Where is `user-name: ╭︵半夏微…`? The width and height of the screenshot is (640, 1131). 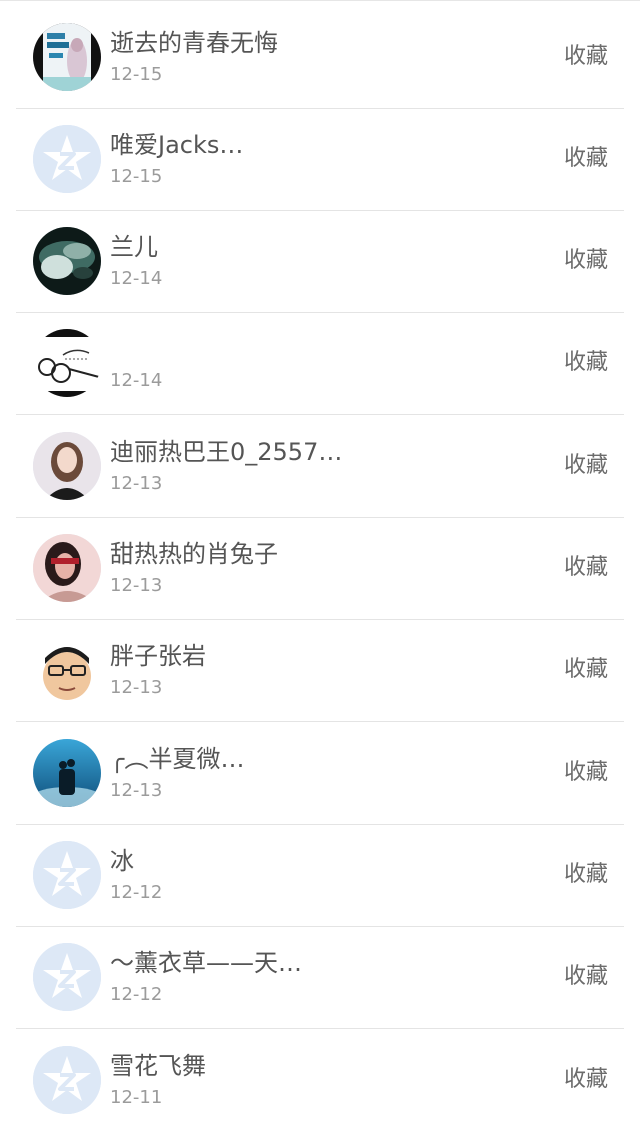 user-name: ╭︵半夏微… is located at coordinates (177, 759).